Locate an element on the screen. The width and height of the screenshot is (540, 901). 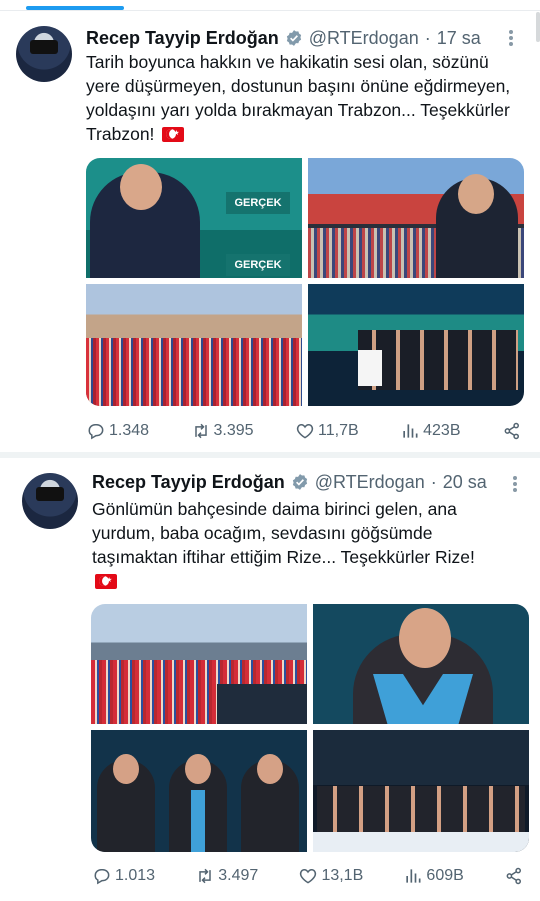
timestamp: 17 sa is located at coordinates (459, 38).